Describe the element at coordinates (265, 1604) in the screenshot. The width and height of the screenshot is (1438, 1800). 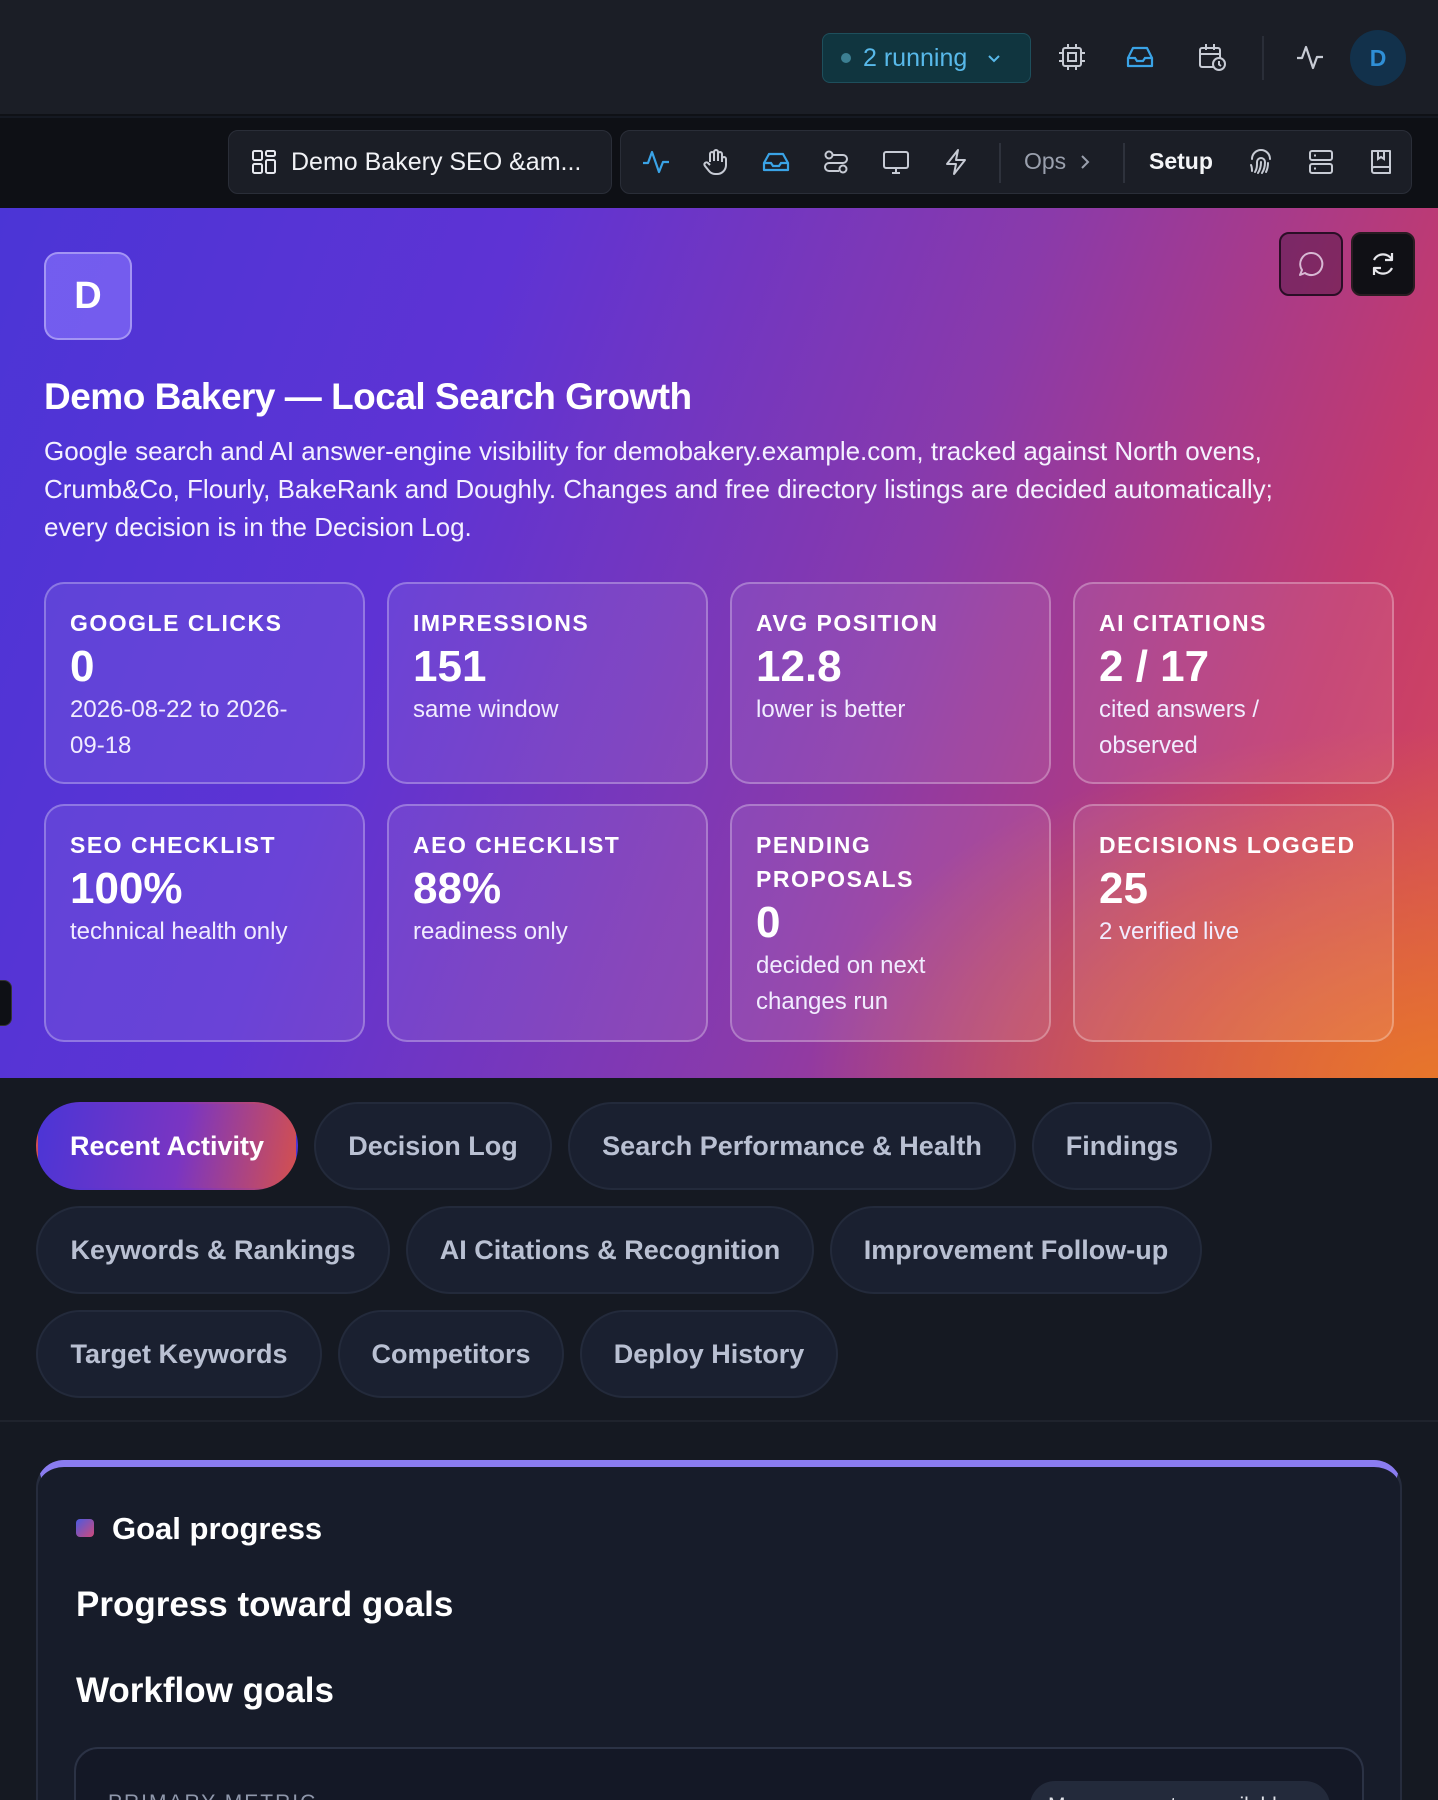
I see `section-heading: Progress toward goals` at that location.